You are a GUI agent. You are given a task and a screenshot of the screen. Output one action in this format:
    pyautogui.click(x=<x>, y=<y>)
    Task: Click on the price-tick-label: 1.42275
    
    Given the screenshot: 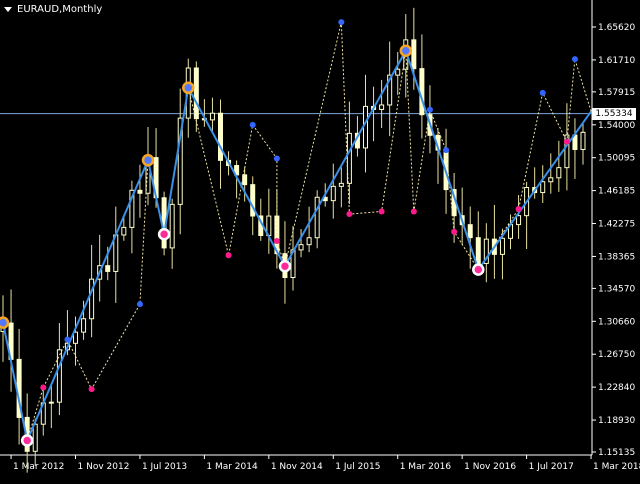 What is the action you would take?
    pyautogui.click(x=616, y=225)
    